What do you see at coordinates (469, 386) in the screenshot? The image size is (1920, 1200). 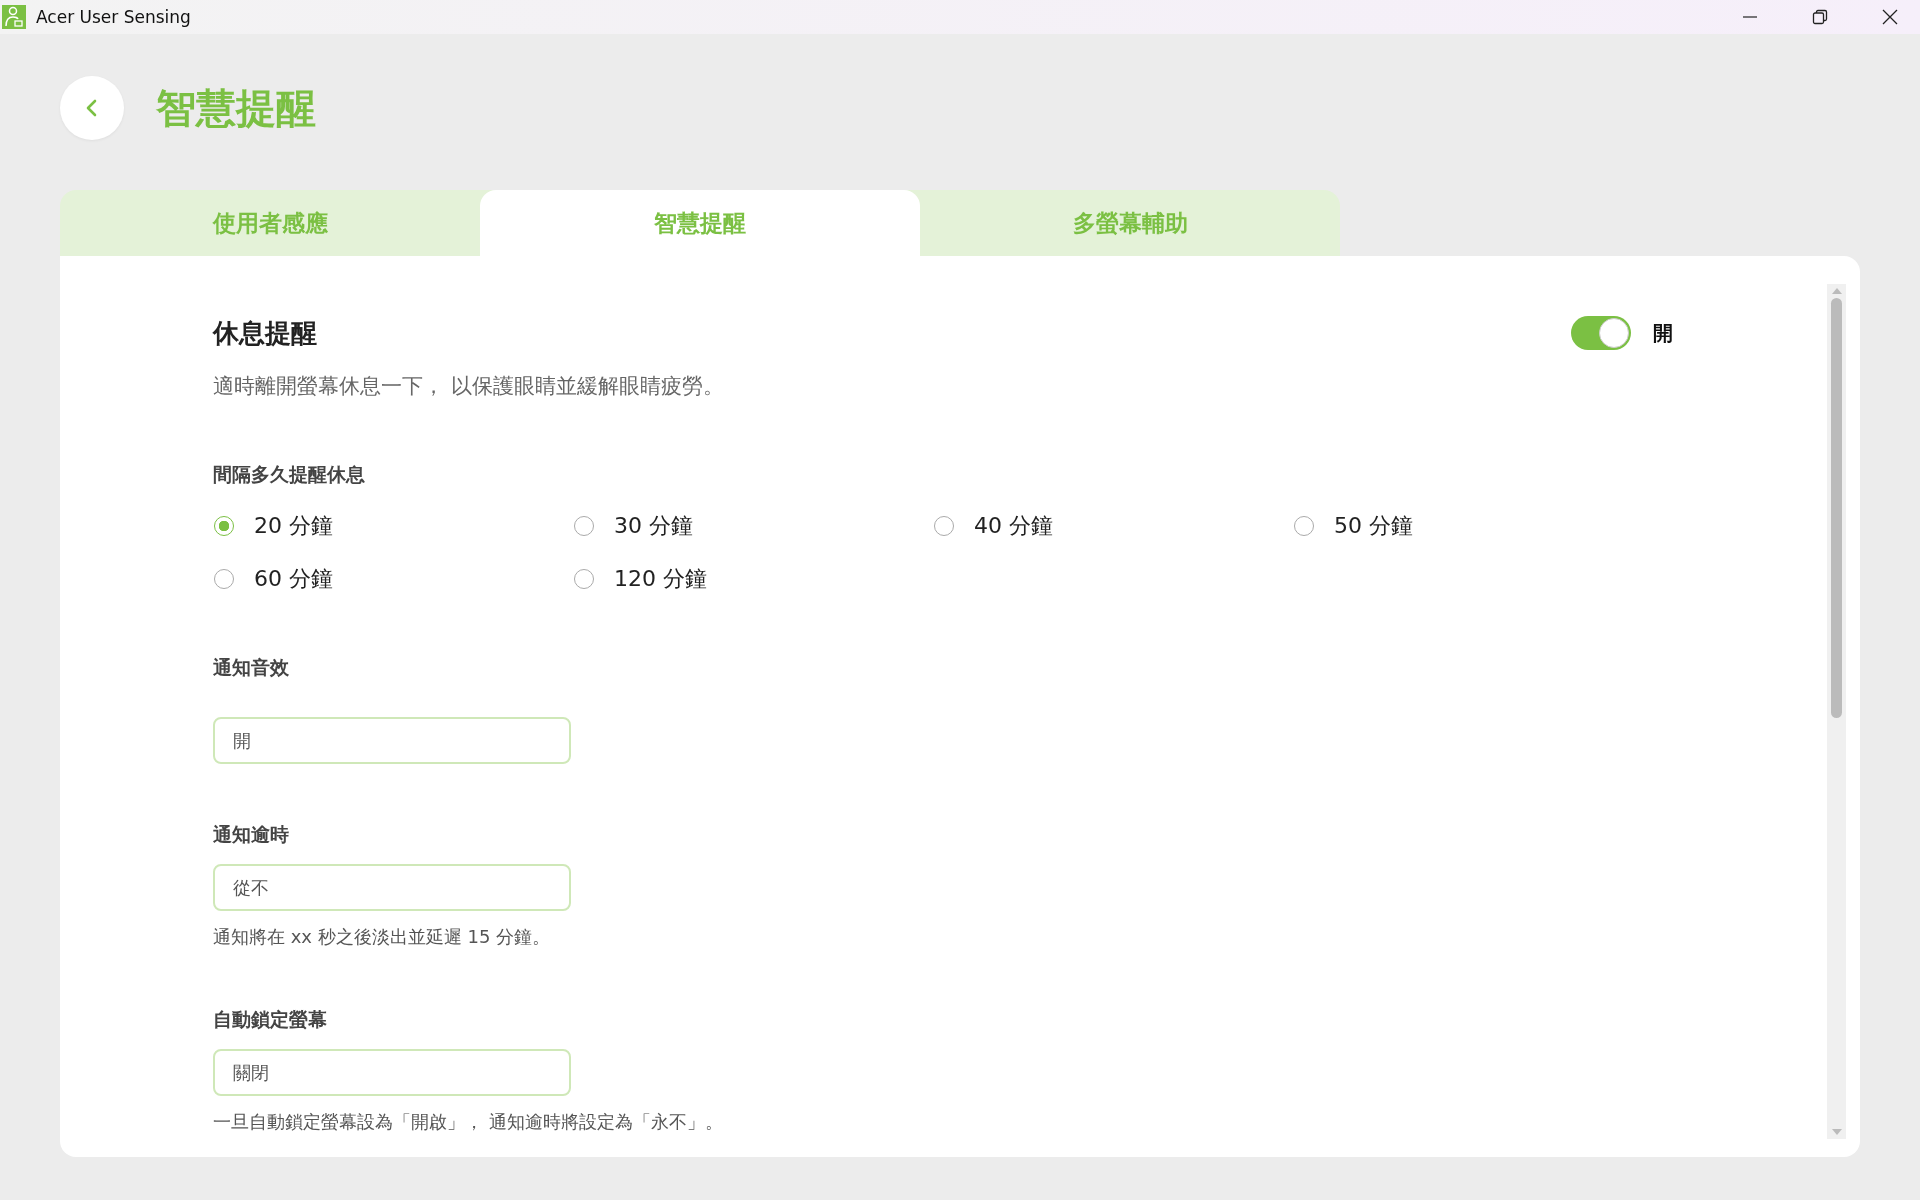 I see `section-description: 適時離開螢幕休息一下， 以保護眼睛並緩解眼睛疲勞。` at bounding box center [469, 386].